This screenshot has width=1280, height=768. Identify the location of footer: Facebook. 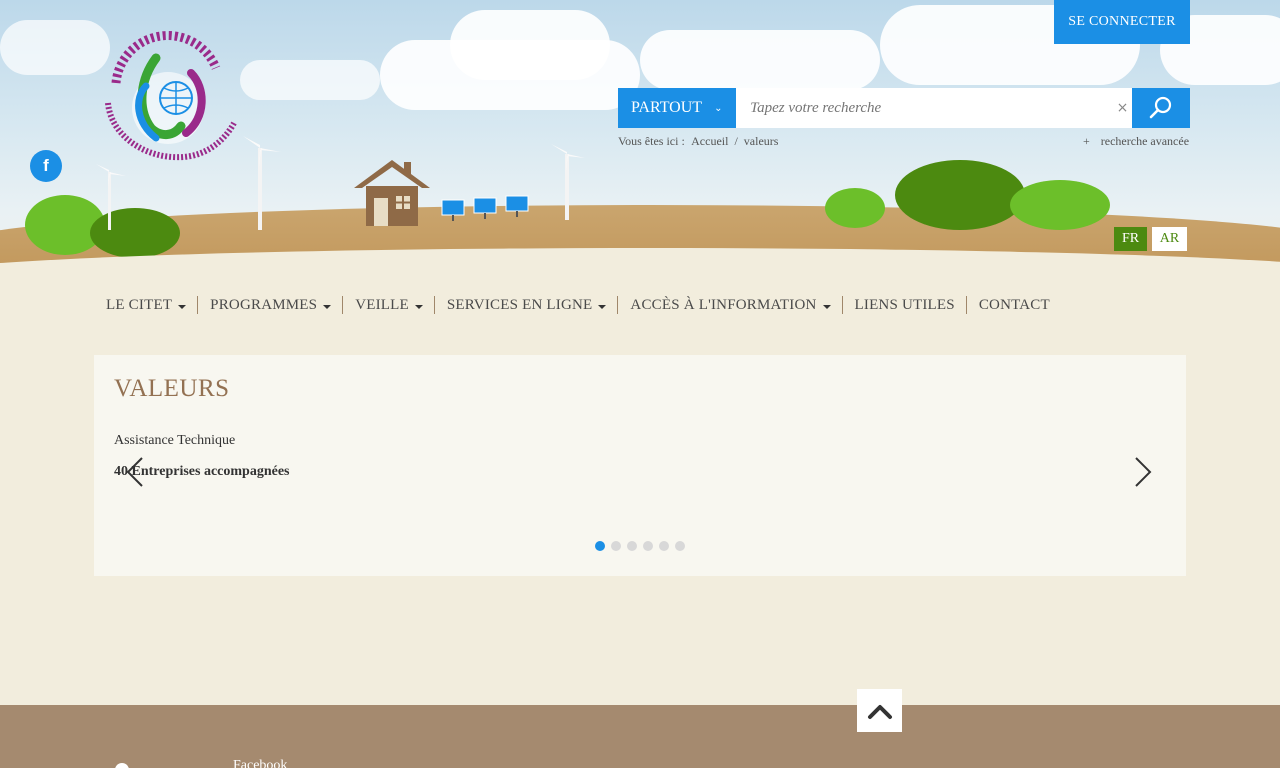
(640, 736).